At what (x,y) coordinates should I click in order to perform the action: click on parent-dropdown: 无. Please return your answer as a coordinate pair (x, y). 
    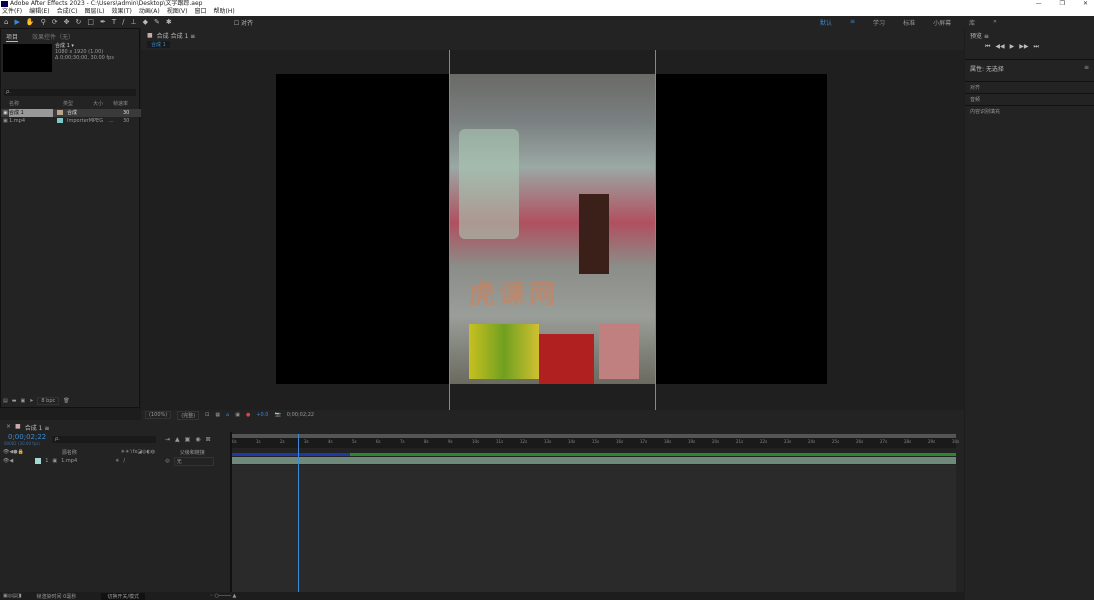
    Looking at the image, I should click on (193, 461).